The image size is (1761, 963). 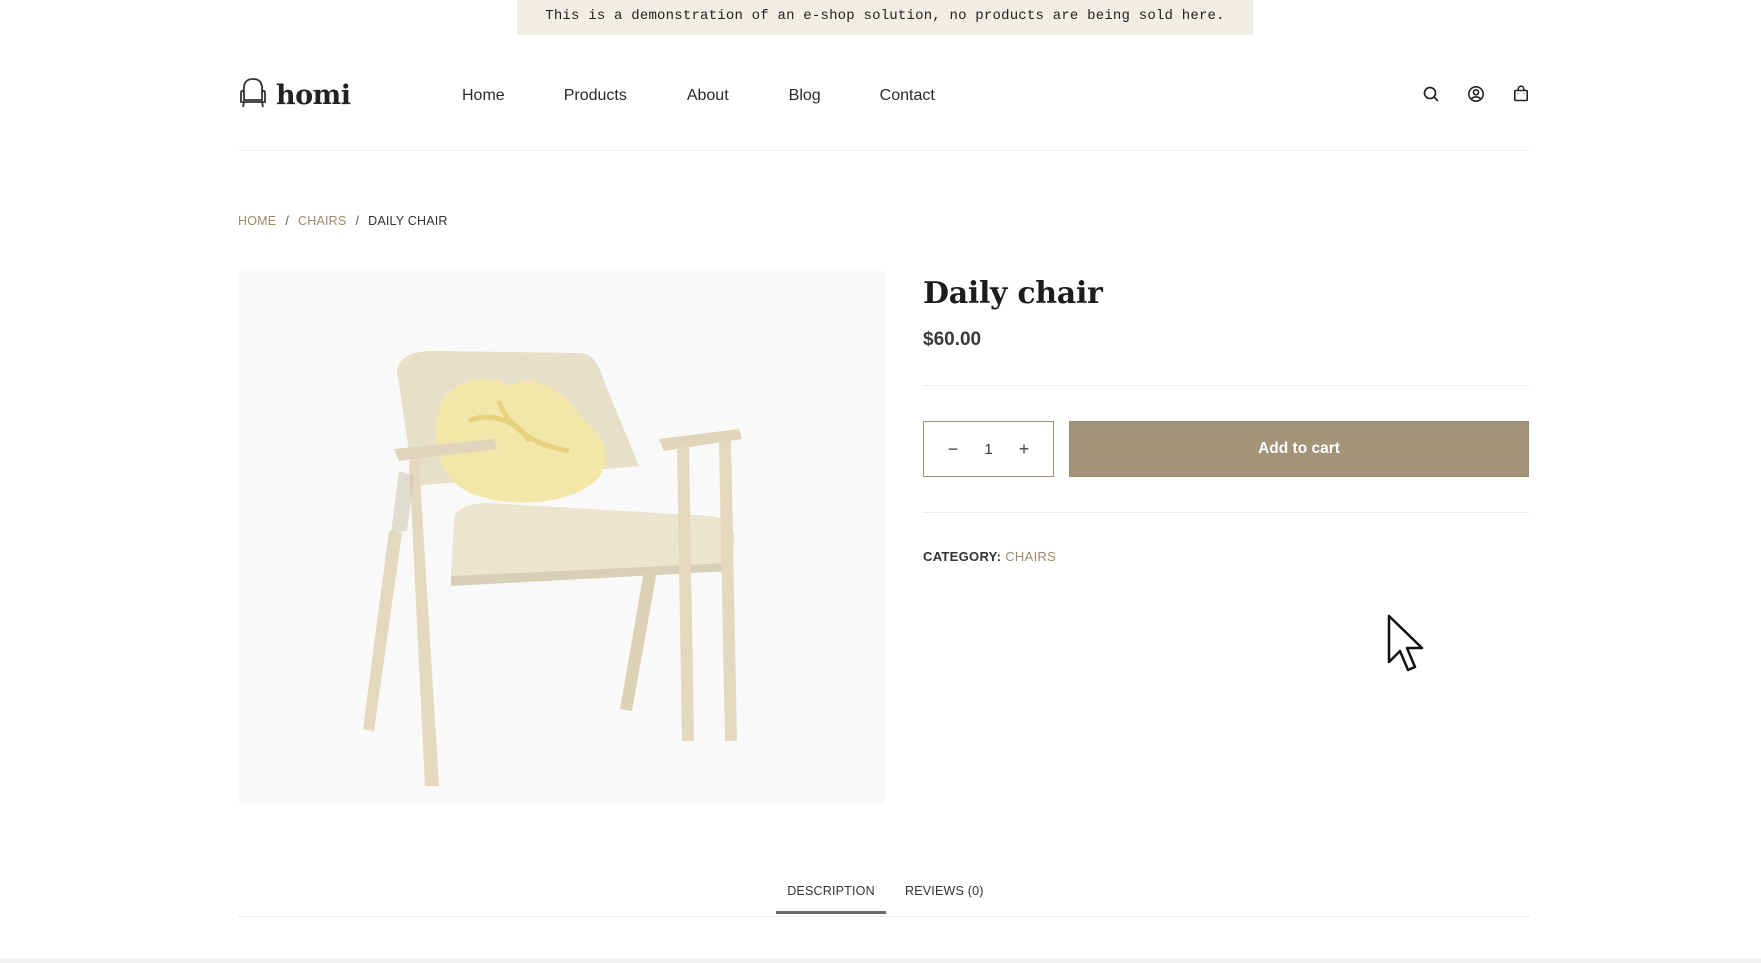 What do you see at coordinates (595, 96) in the screenshot?
I see `nav-products: Products` at bounding box center [595, 96].